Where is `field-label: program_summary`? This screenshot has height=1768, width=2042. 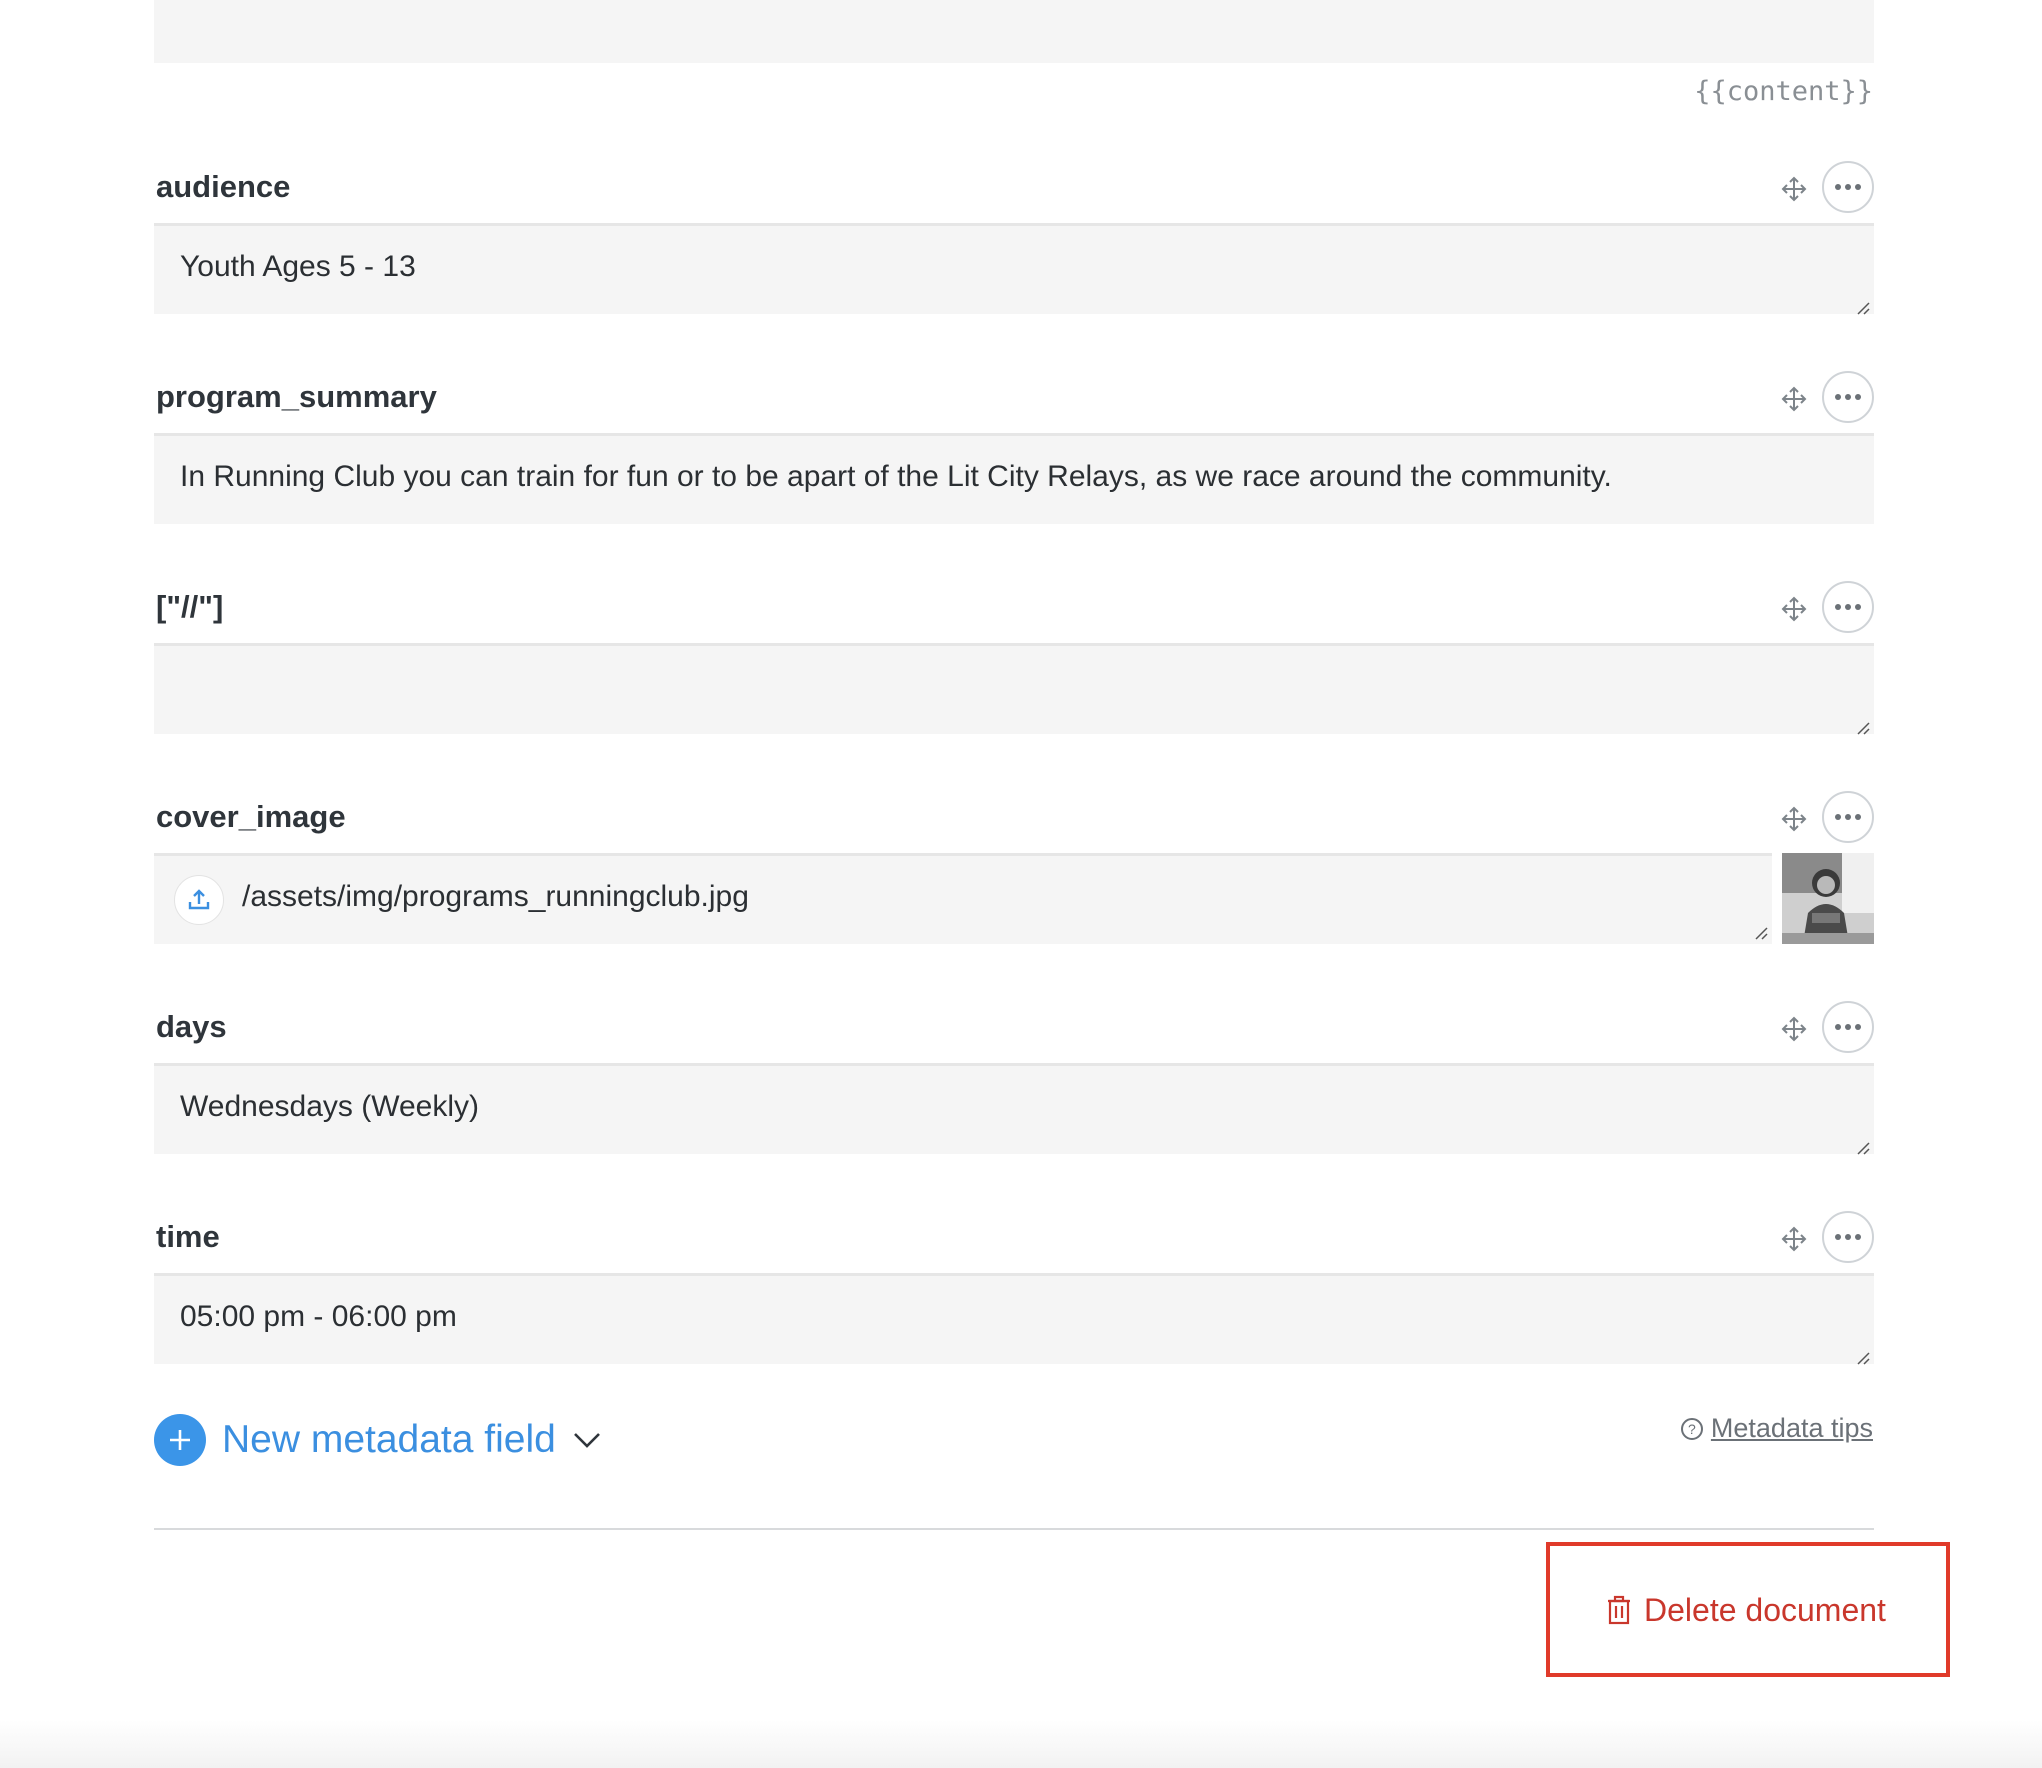 field-label: program_summary is located at coordinates (296, 396).